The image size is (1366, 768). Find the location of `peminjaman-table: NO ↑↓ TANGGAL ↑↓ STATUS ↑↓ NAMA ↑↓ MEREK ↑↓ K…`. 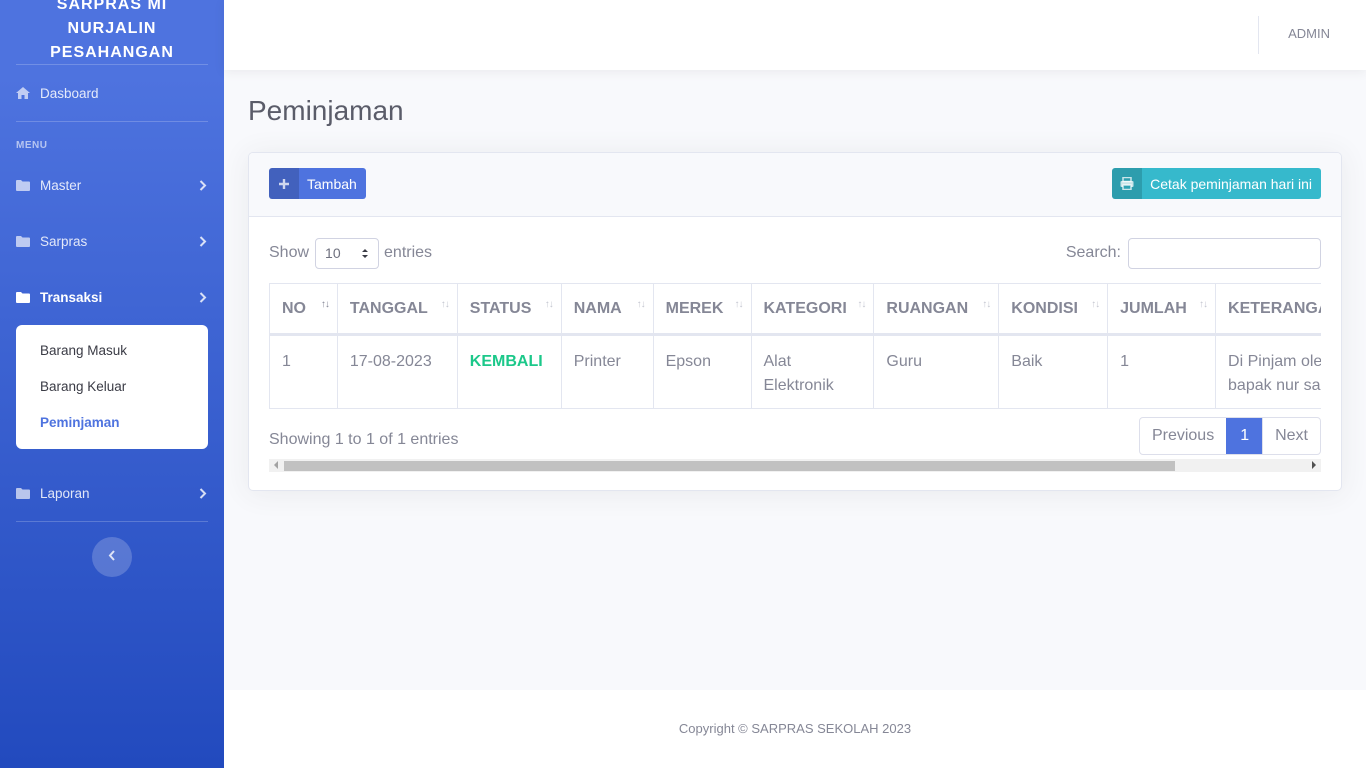

peminjaman-table: NO ↑↓ TANGGAL ↑↓ STATUS ↑↓ NAMA ↑↓ MEREK ↑↓ K… is located at coordinates (795, 346).